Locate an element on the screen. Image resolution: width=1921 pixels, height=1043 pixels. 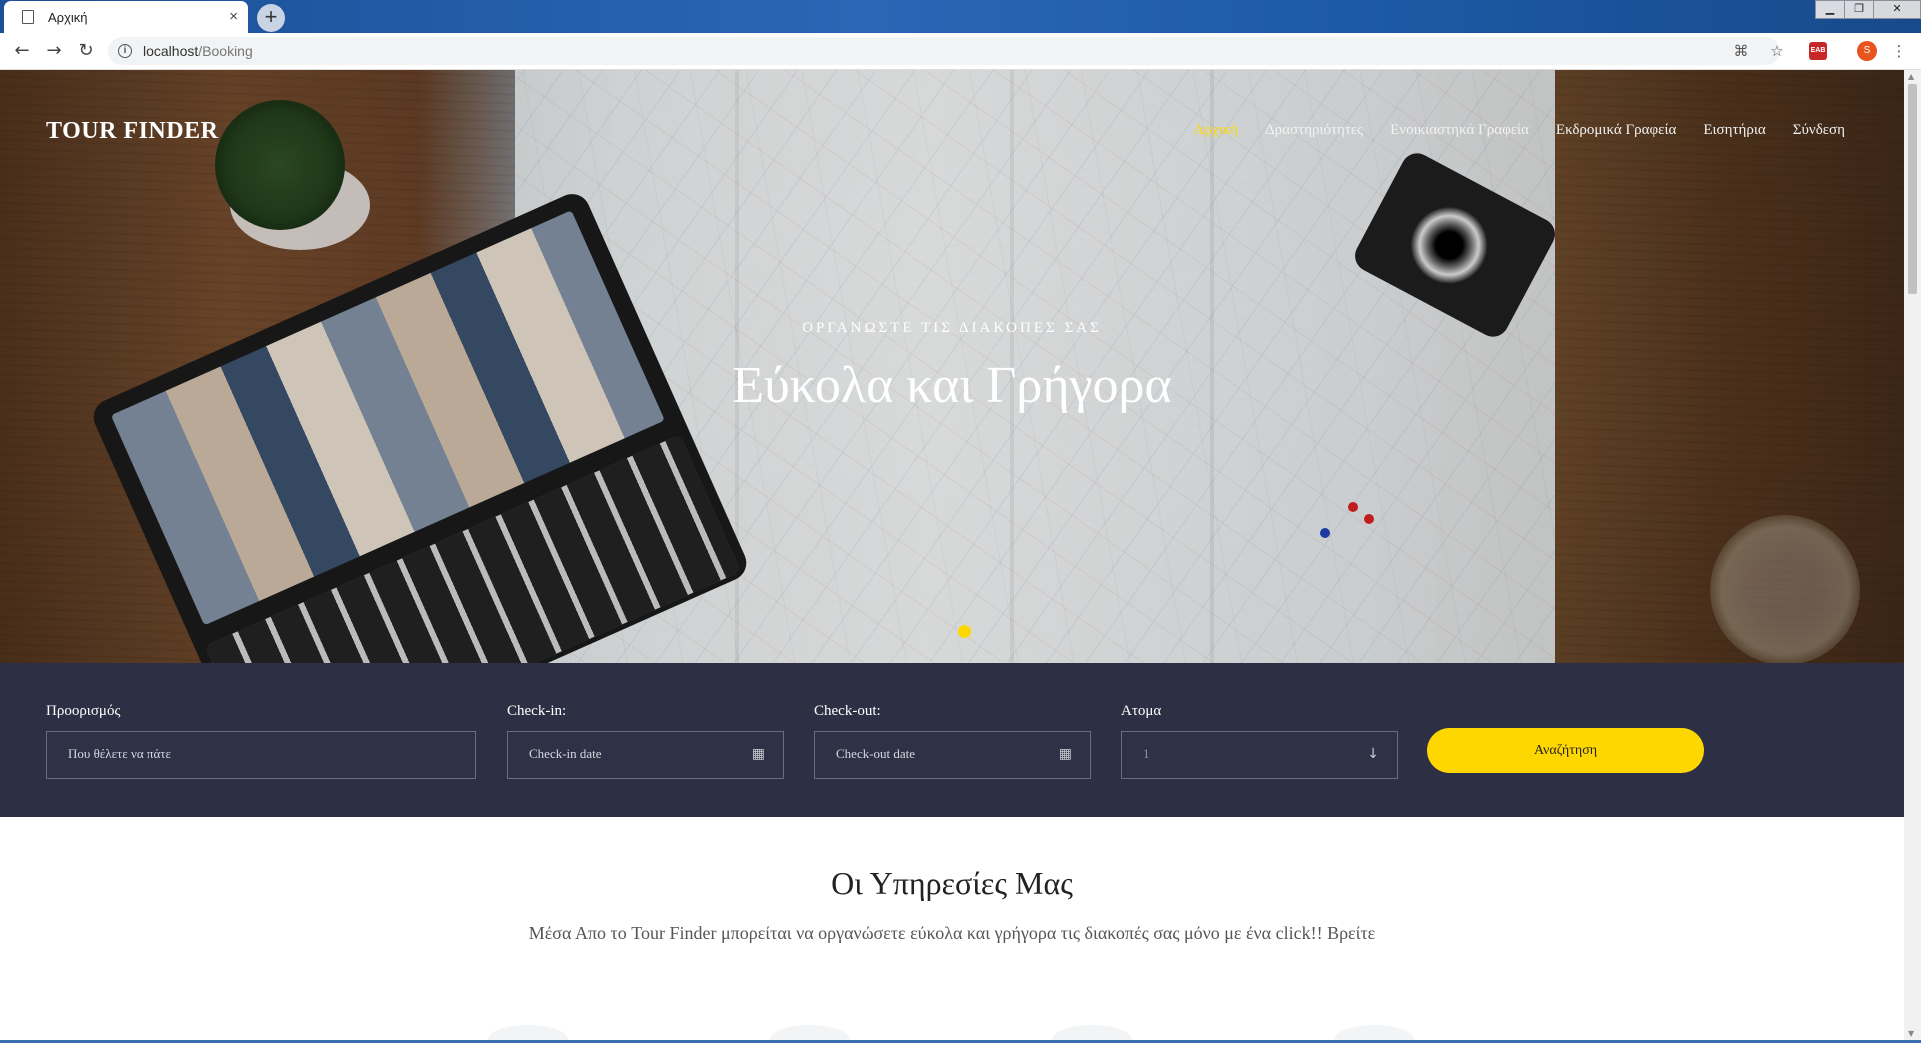
nav-home: Αρχική is located at coordinates (1216, 130).